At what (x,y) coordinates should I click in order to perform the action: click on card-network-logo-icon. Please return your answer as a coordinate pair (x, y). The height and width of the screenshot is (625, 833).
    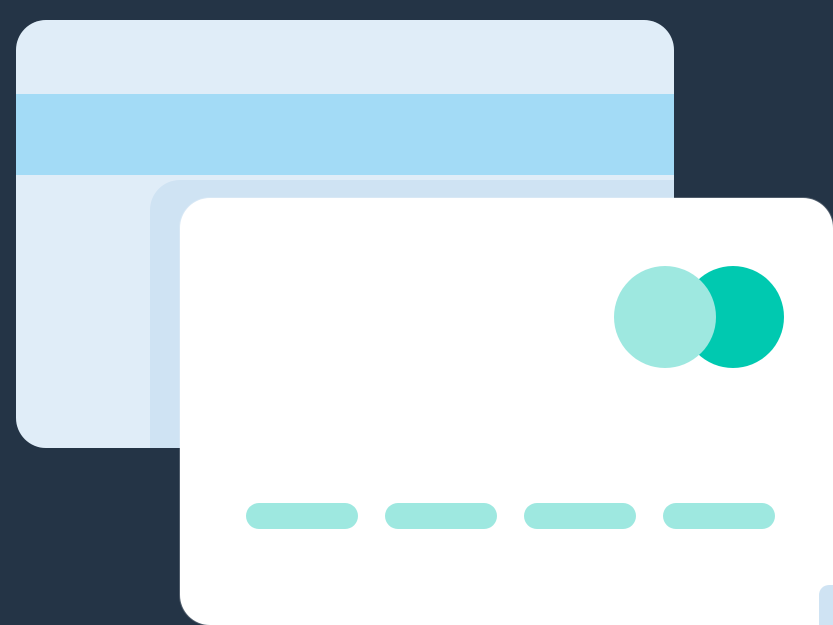
    Looking at the image, I should click on (699, 317).